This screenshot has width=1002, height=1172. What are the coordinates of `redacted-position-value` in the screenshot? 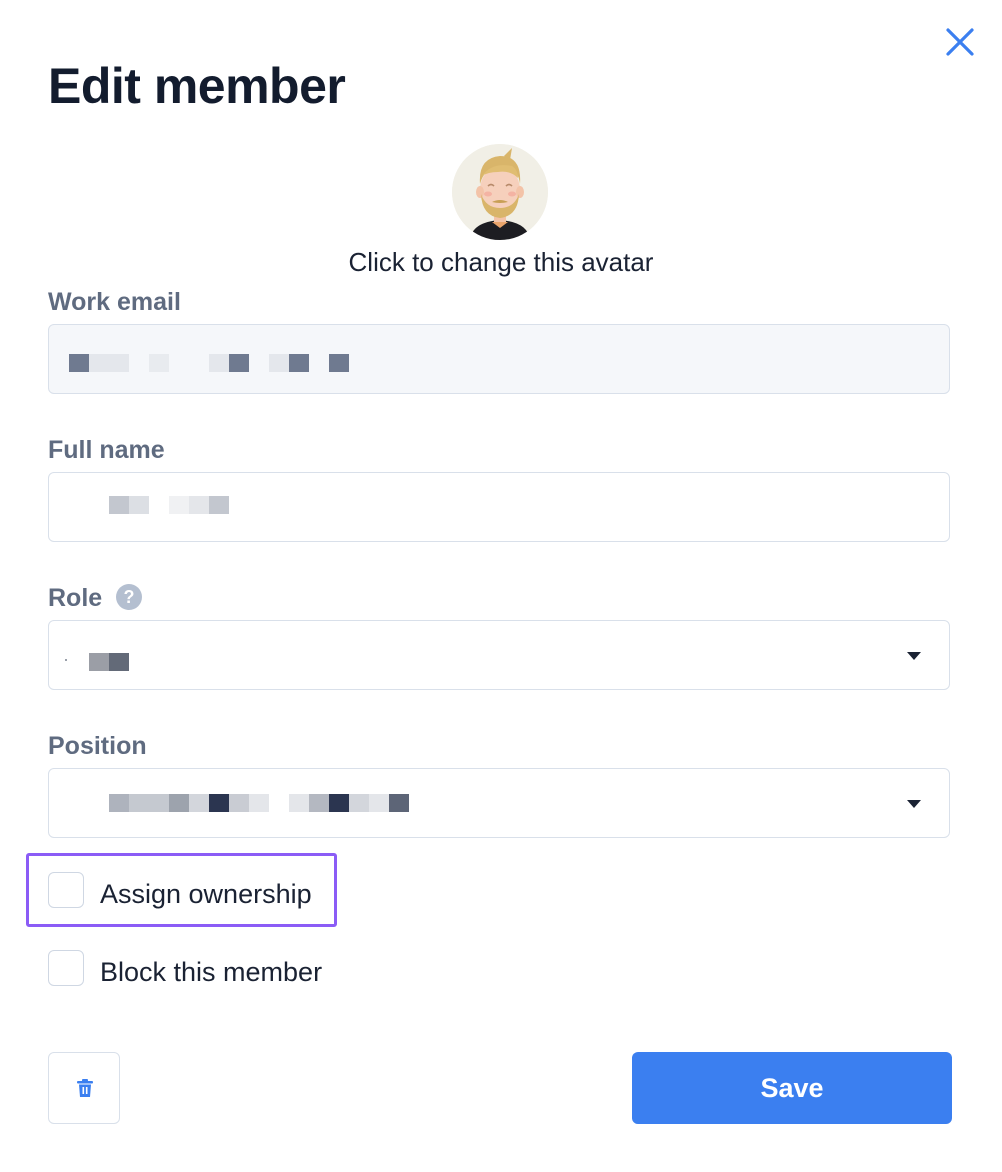 It's located at (499, 803).